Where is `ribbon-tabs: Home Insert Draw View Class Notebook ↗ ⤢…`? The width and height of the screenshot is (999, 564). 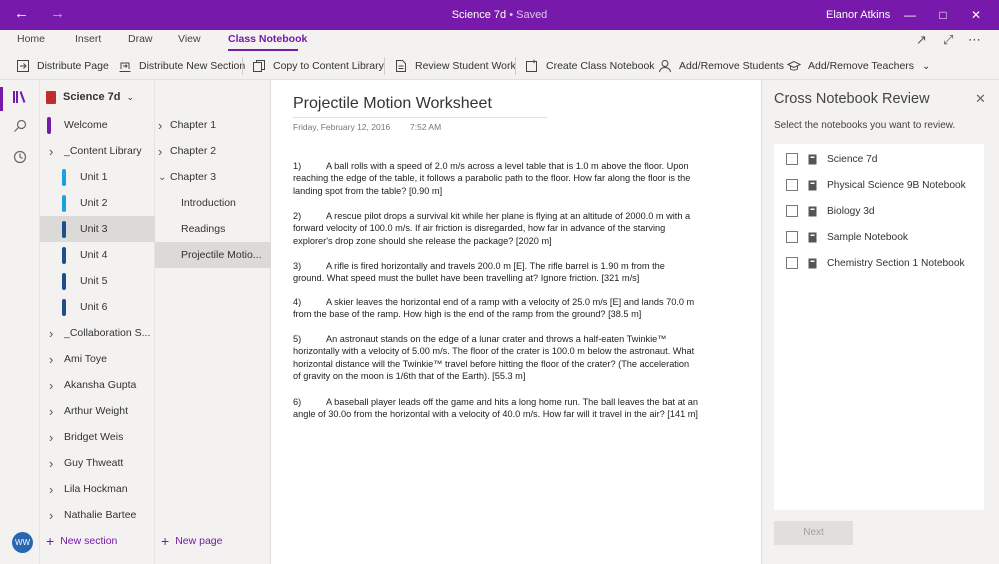
ribbon-tabs: Home Insert Draw View Class Notebook ↗ ⤢… is located at coordinates (499, 41).